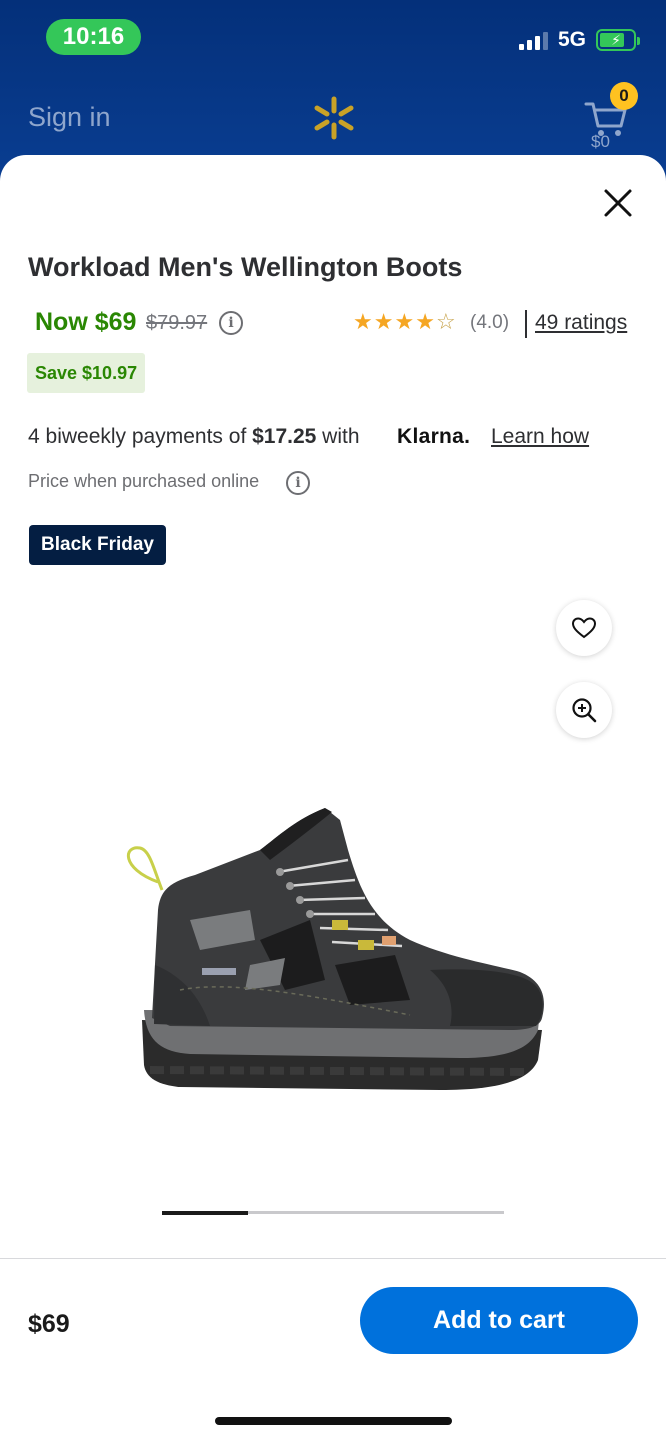  I want to click on star-empty-icon: ☆, so click(445, 321).